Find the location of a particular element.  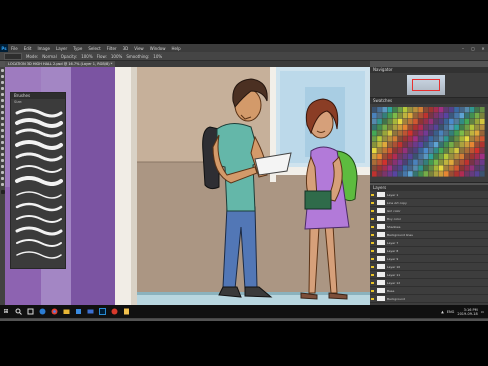

layer-row: Layer 9 is located at coordinates (429, 259).